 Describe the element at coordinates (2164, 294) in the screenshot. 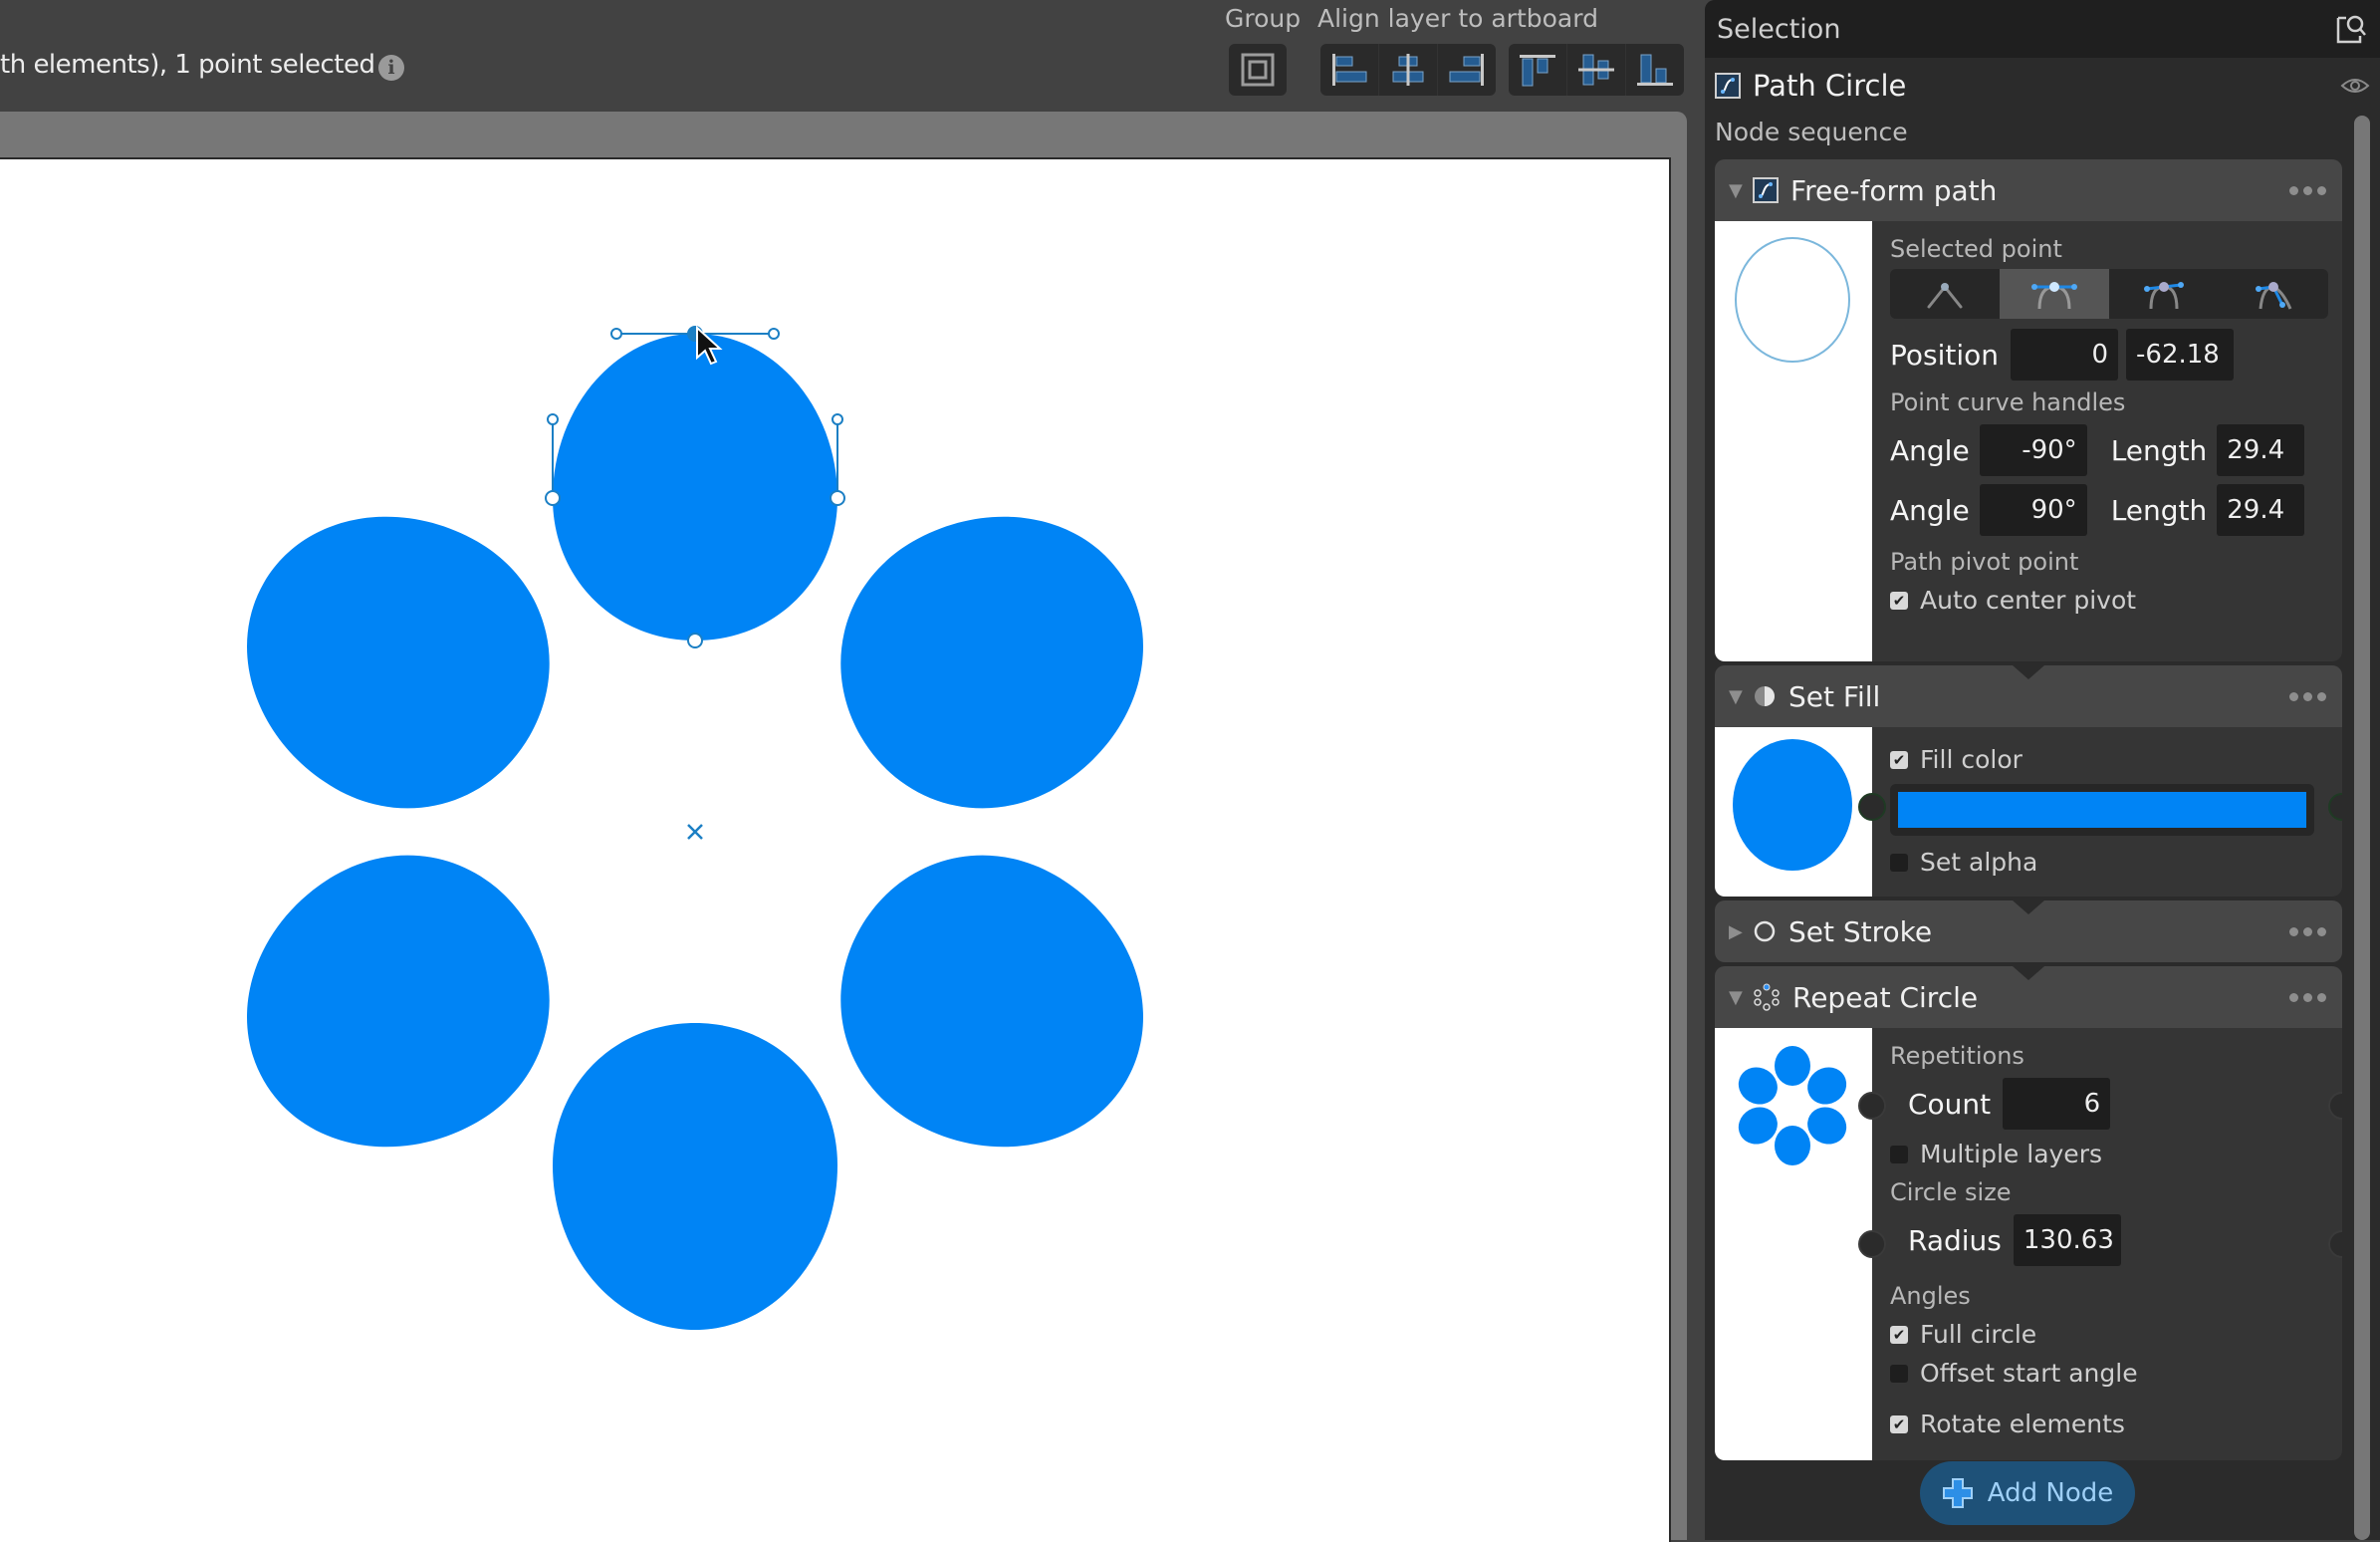

I see `point-type-smooth-button` at that location.